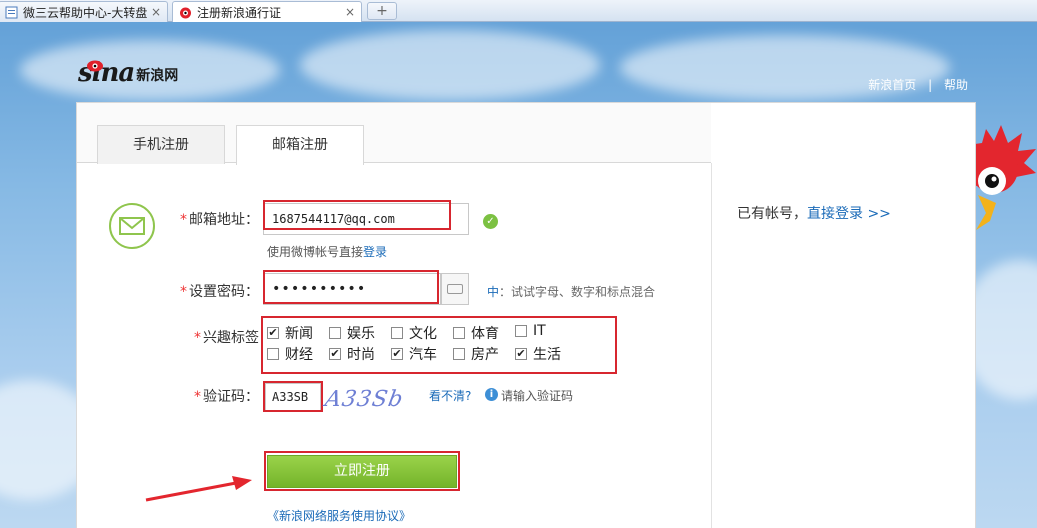 This screenshot has height=528, width=1037. I want to click on browser-tab-1: 微三云帮助中心-大转盘 ×, so click(84, 11).